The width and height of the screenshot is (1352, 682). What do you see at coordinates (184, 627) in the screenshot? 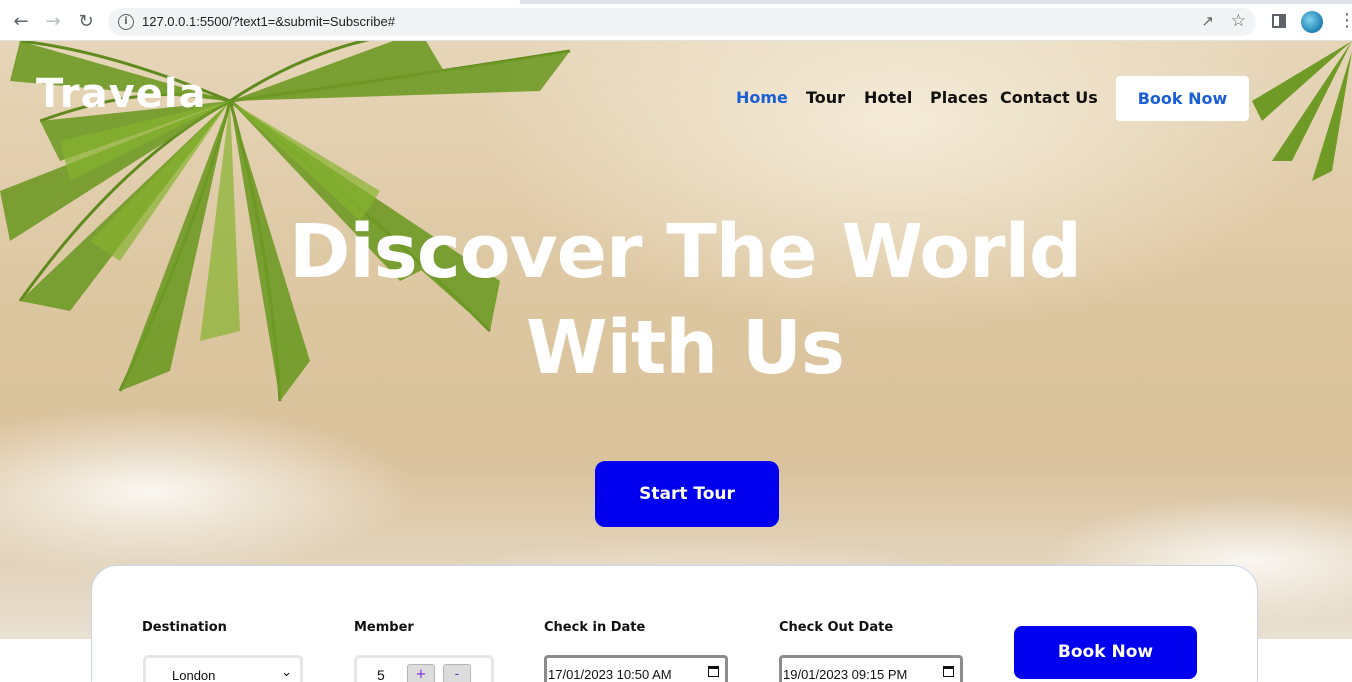
I see `destination-label: Destination` at bounding box center [184, 627].